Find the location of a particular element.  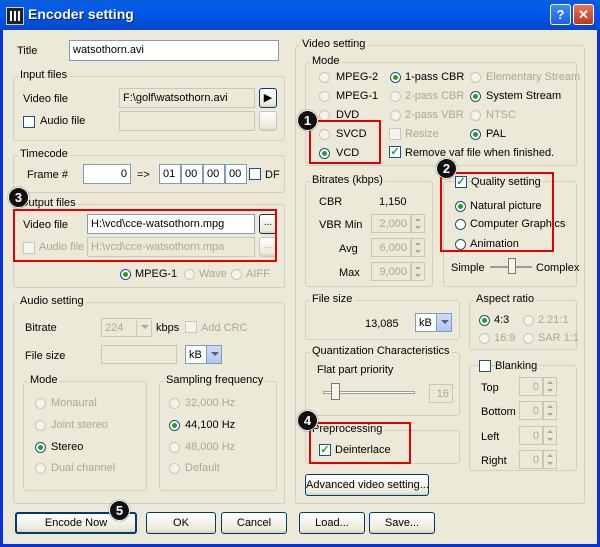

video-filesize-unit-dropdown-icon is located at coordinates (444, 322).